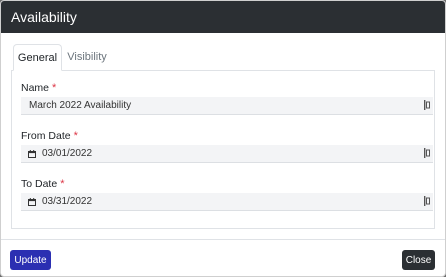 The width and height of the screenshot is (446, 277). I want to click on to-date-label: To Date *, so click(42, 184).